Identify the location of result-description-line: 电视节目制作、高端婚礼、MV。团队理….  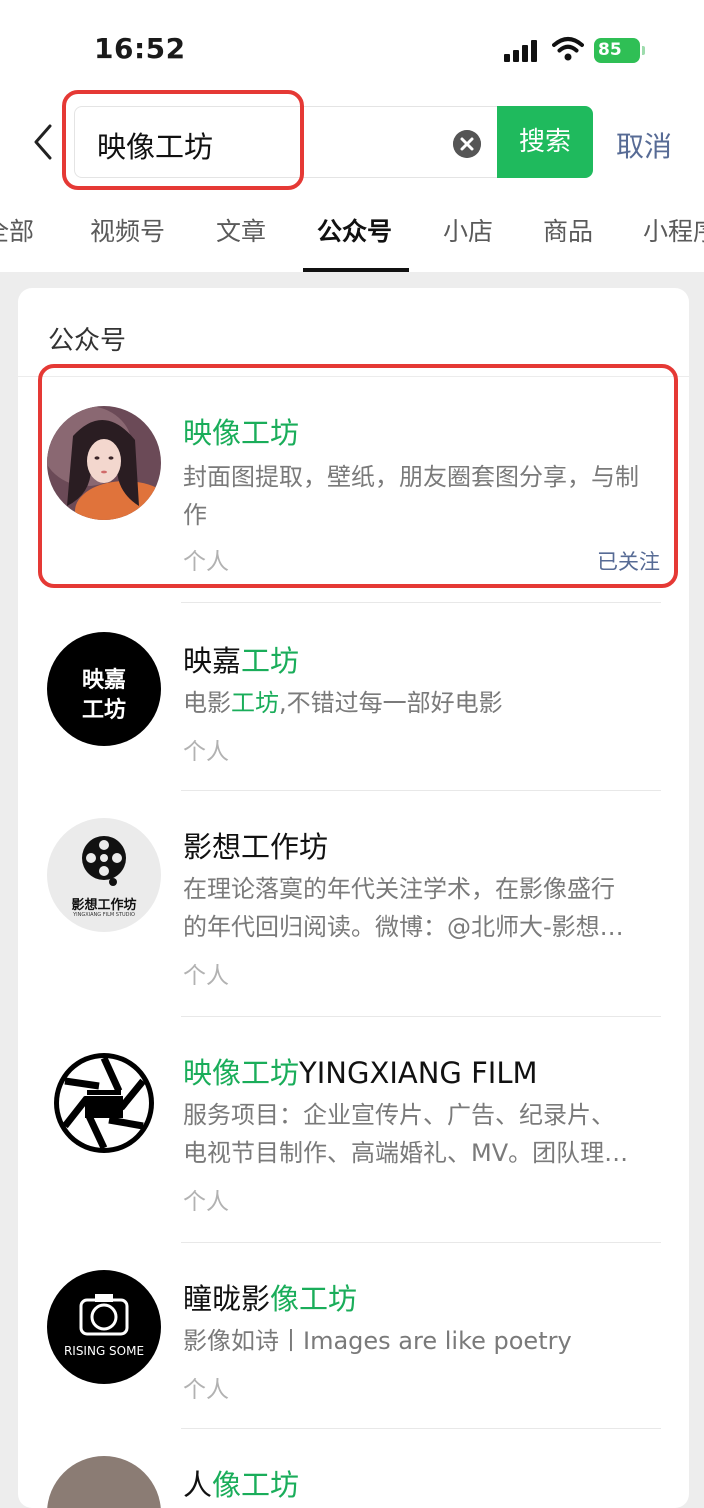
(406, 1153).